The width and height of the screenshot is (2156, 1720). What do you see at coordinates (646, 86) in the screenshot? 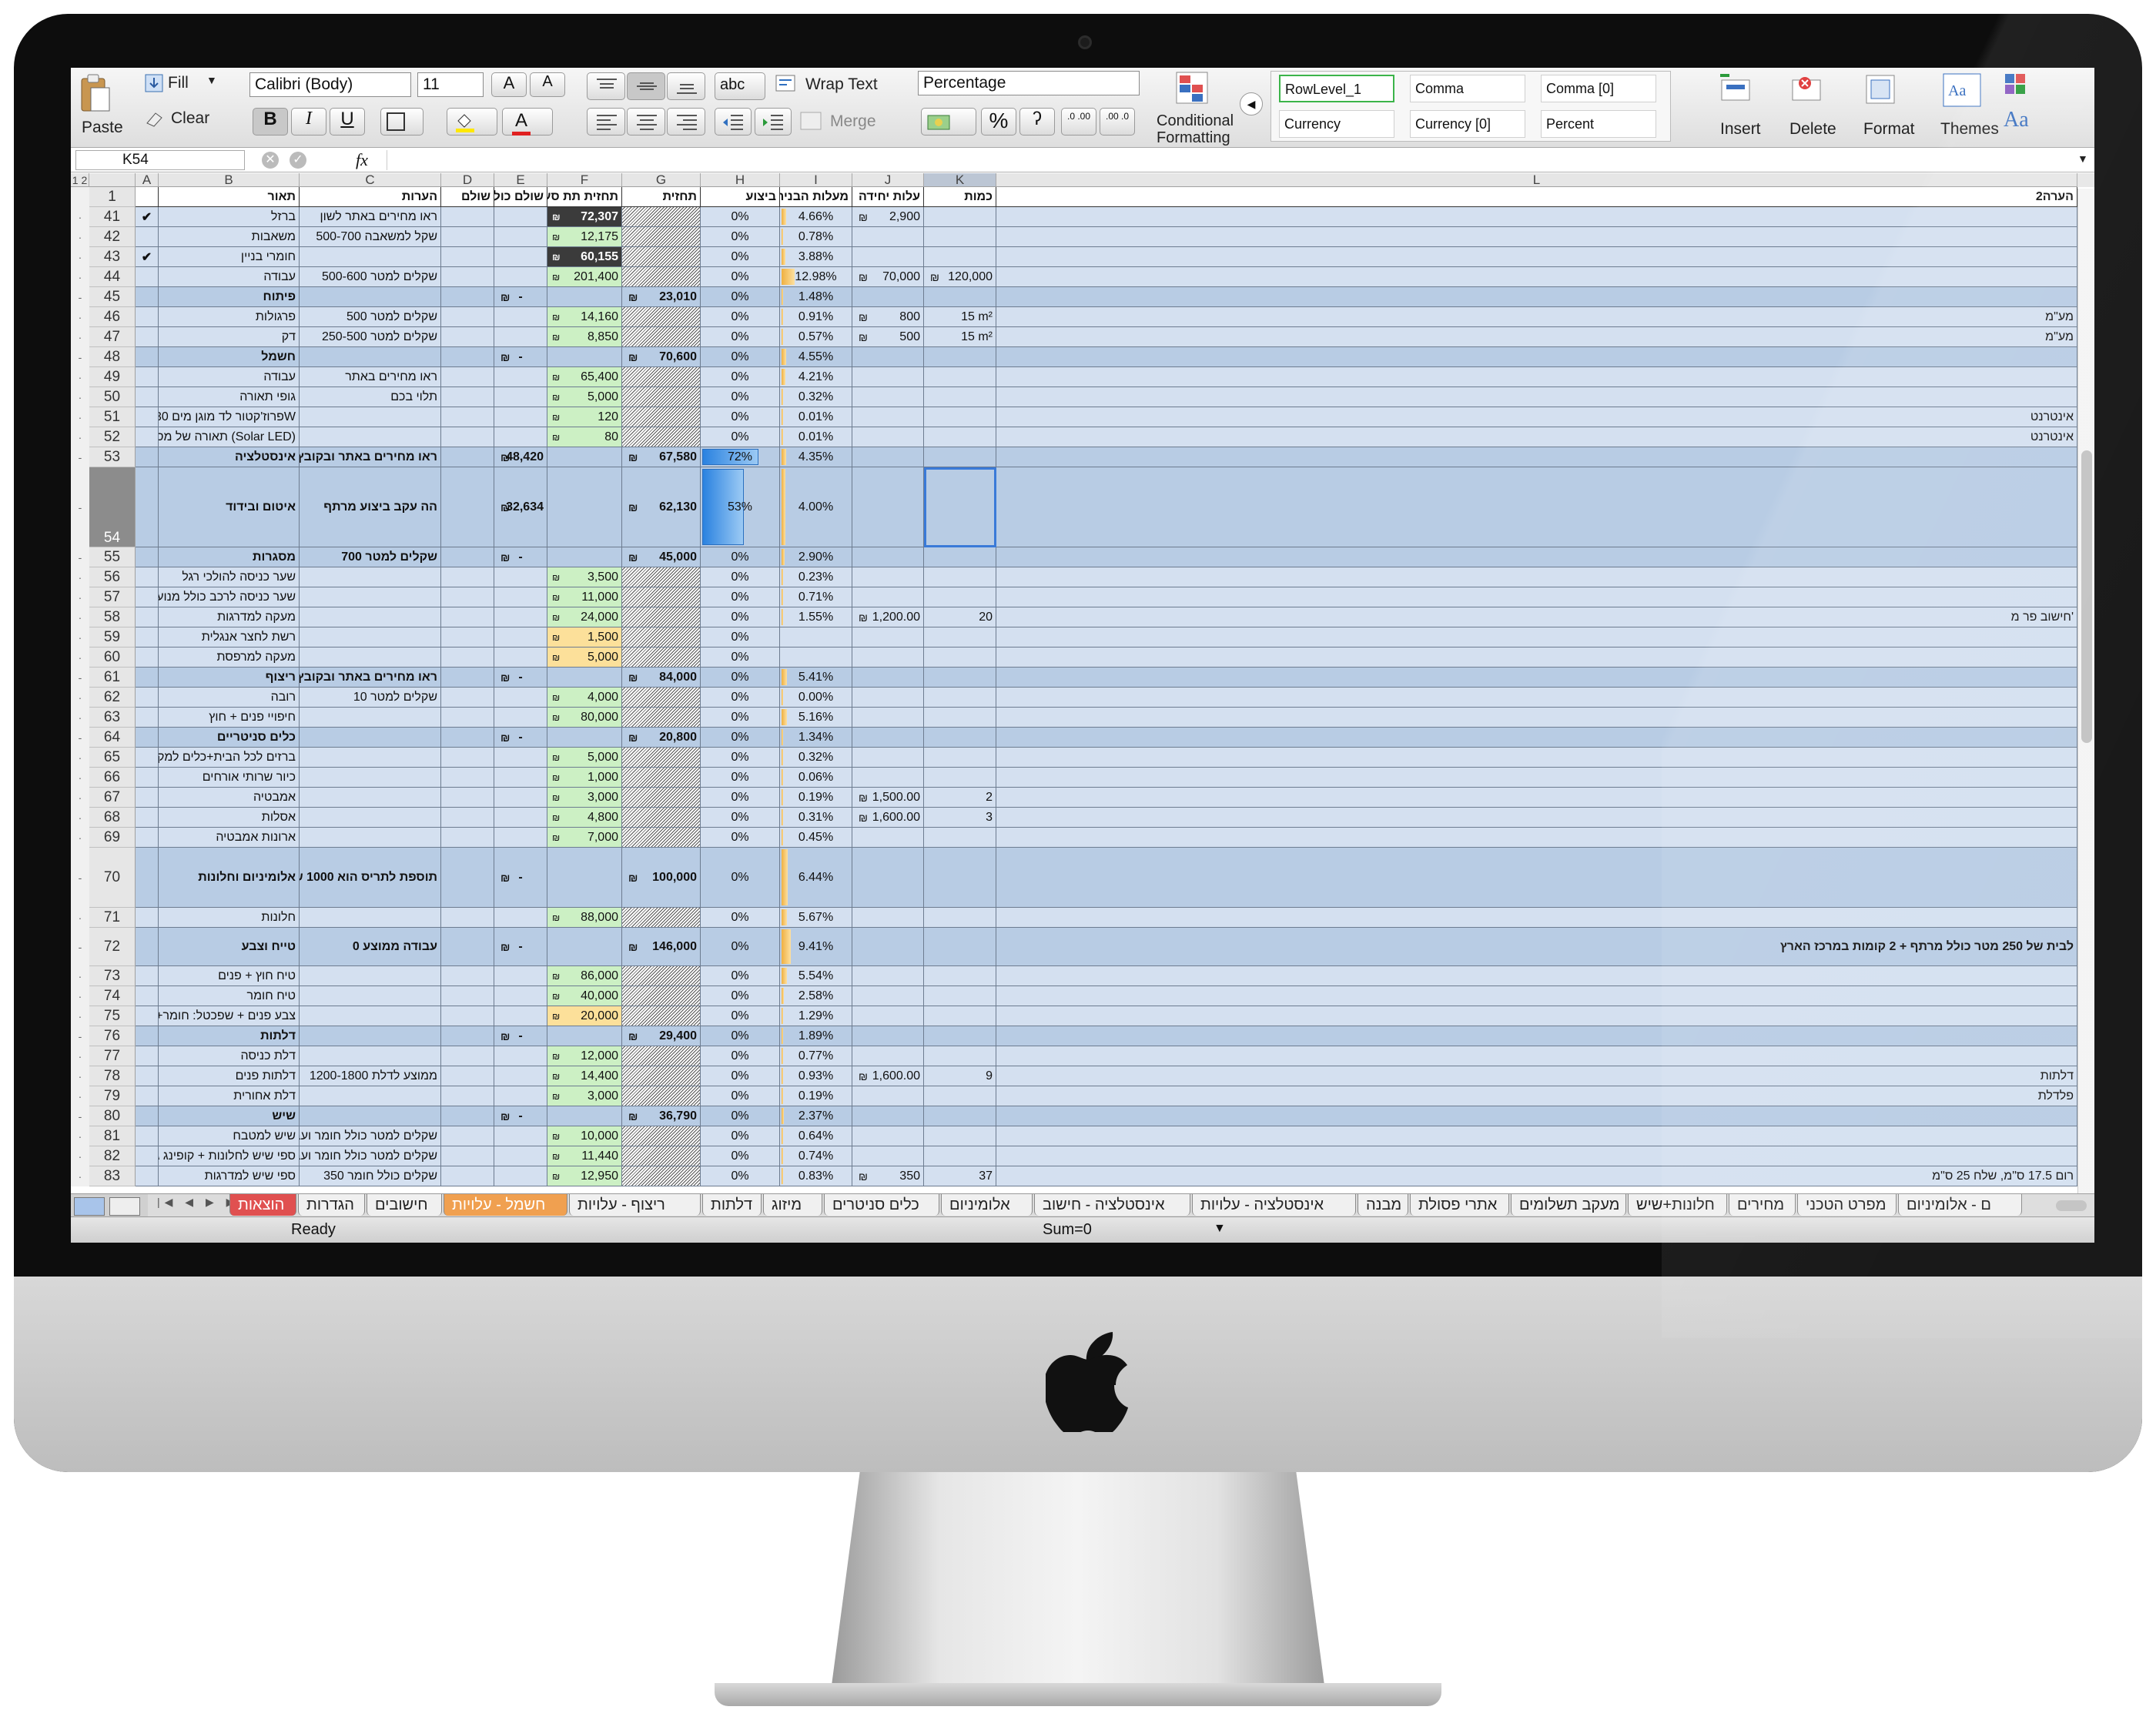
I see `align-middle-button` at bounding box center [646, 86].